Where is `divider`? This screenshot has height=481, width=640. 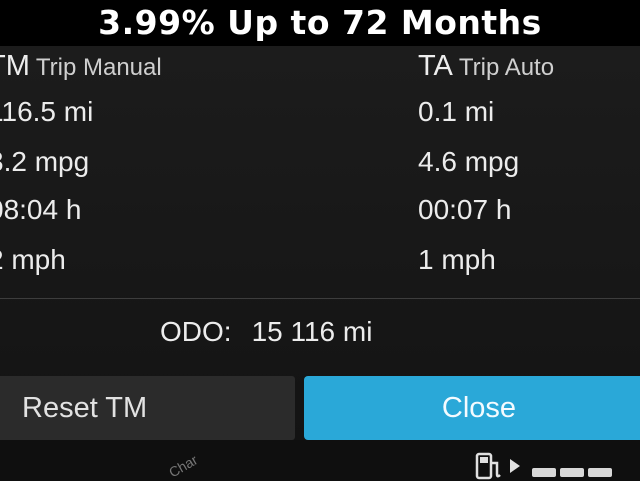 divider is located at coordinates (320, 298).